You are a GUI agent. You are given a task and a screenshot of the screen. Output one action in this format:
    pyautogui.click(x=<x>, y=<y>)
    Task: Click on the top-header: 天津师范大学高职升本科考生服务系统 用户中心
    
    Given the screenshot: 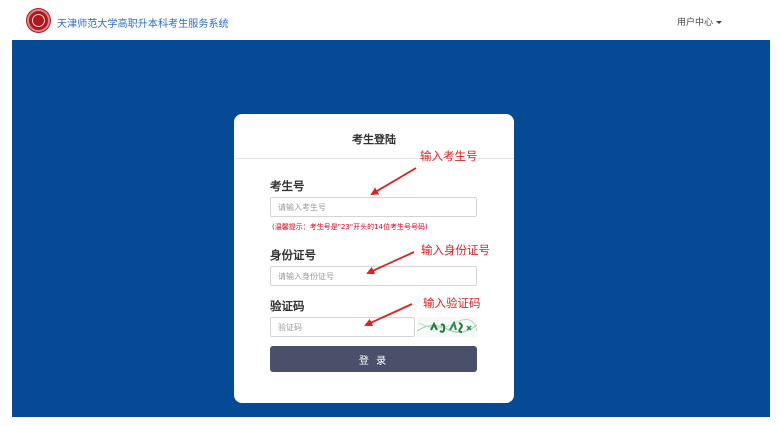 What is the action you would take?
    pyautogui.click(x=389, y=20)
    